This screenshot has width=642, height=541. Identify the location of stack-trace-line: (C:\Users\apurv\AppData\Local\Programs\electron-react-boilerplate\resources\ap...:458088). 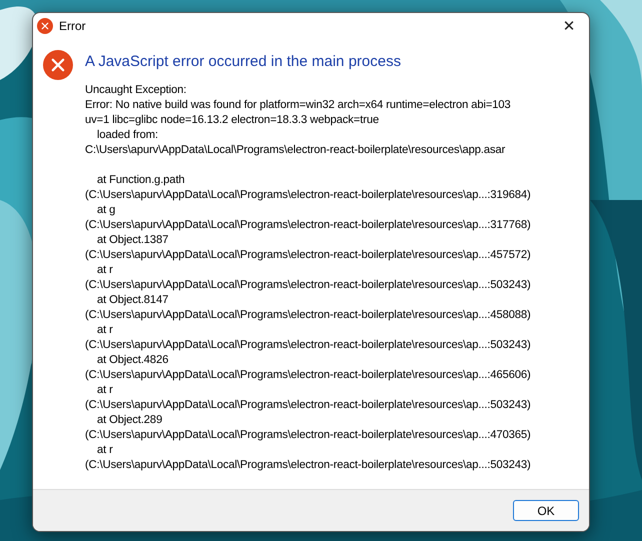
(308, 315).